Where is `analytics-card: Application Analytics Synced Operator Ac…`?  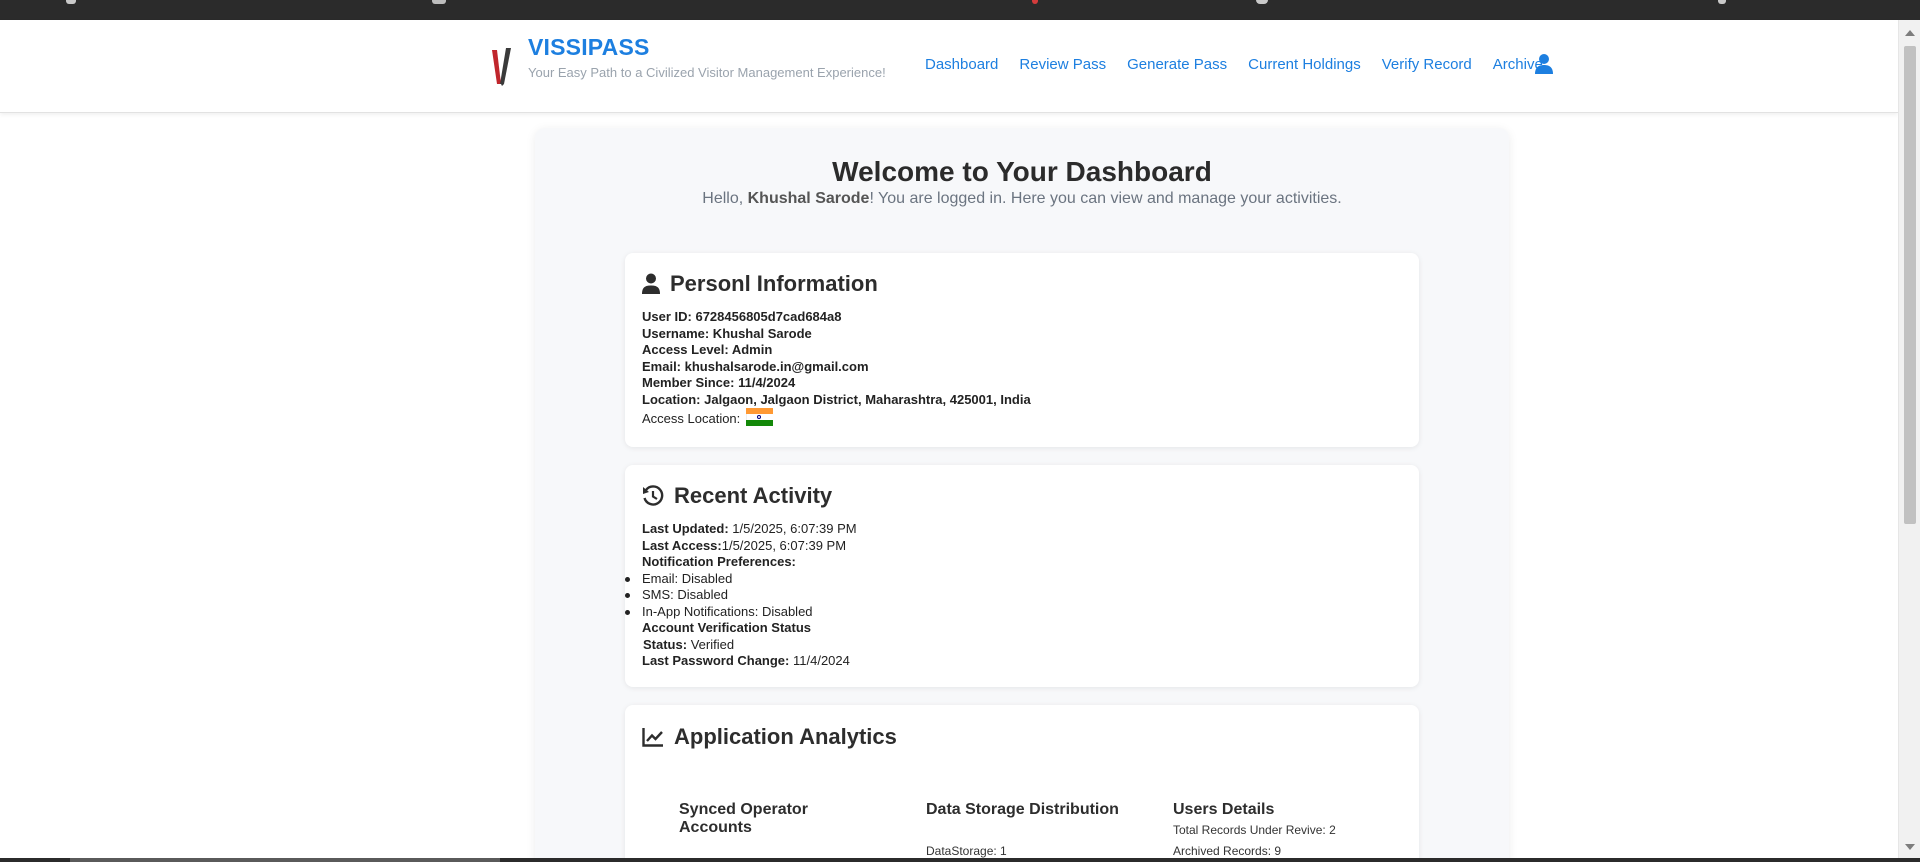
analytics-card: Application Analytics Synced Operator Ac… is located at coordinates (1022, 783).